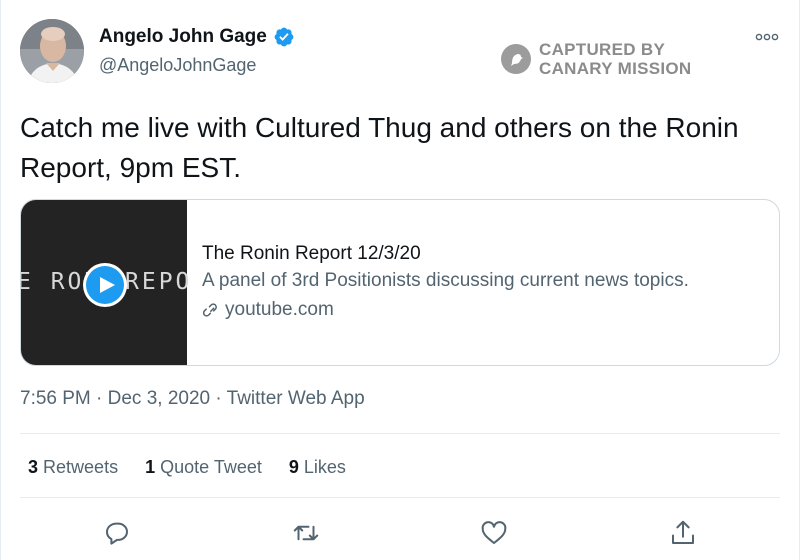 Image resolution: width=800 pixels, height=560 pixels. Describe the element at coordinates (211, 467) in the screenshot. I see `quote-tweets-label: Quote Tweet` at that location.